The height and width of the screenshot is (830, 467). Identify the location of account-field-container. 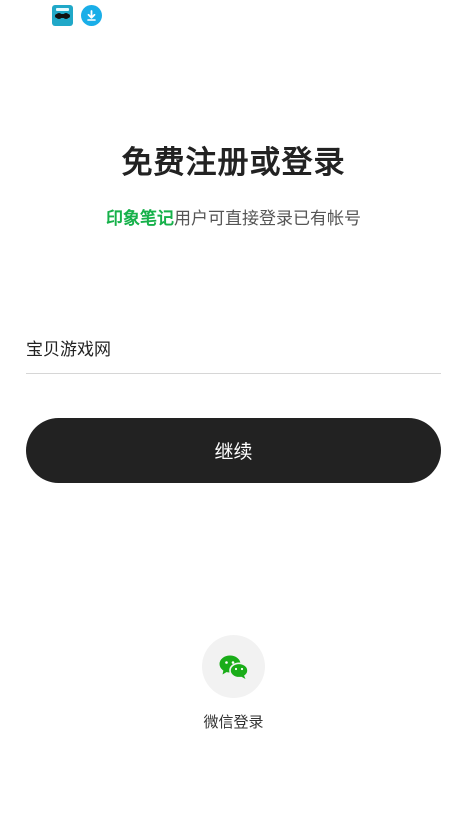
(233, 349).